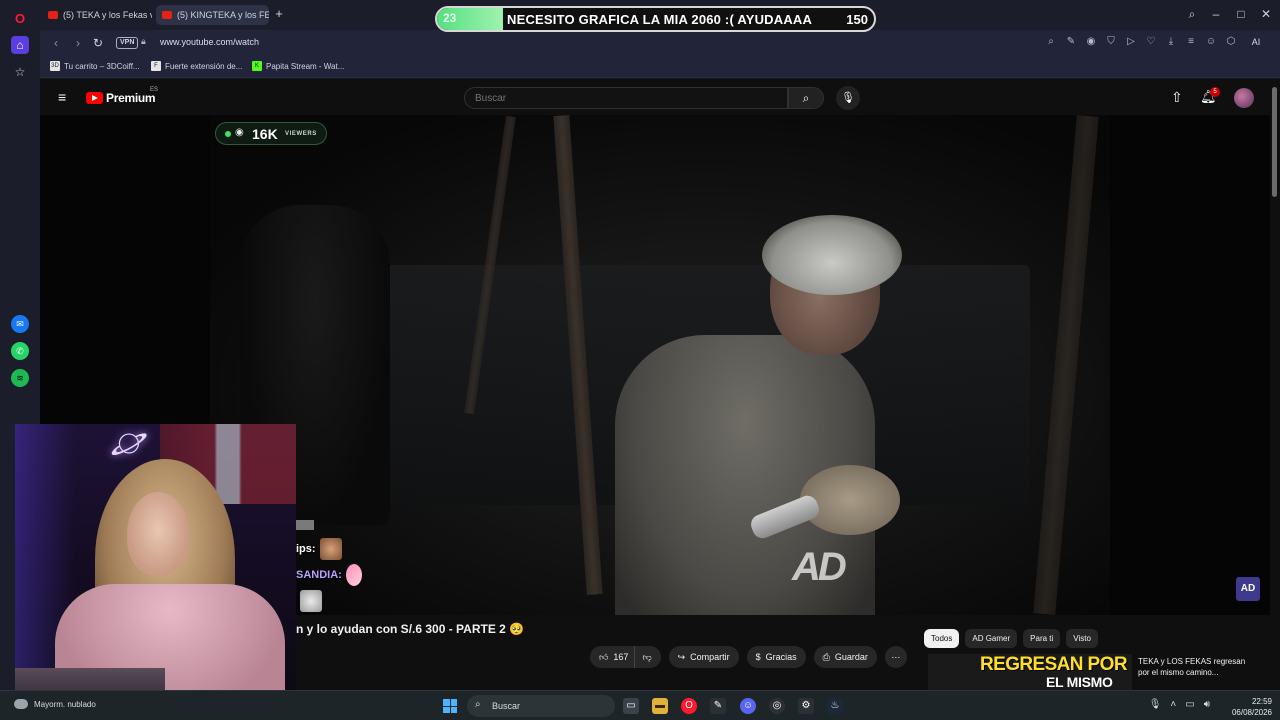 Image resolution: width=1280 pixels, height=720 pixels. What do you see at coordinates (826, 656) in the screenshot?
I see `bookmark-icon: ⎙` at bounding box center [826, 656].